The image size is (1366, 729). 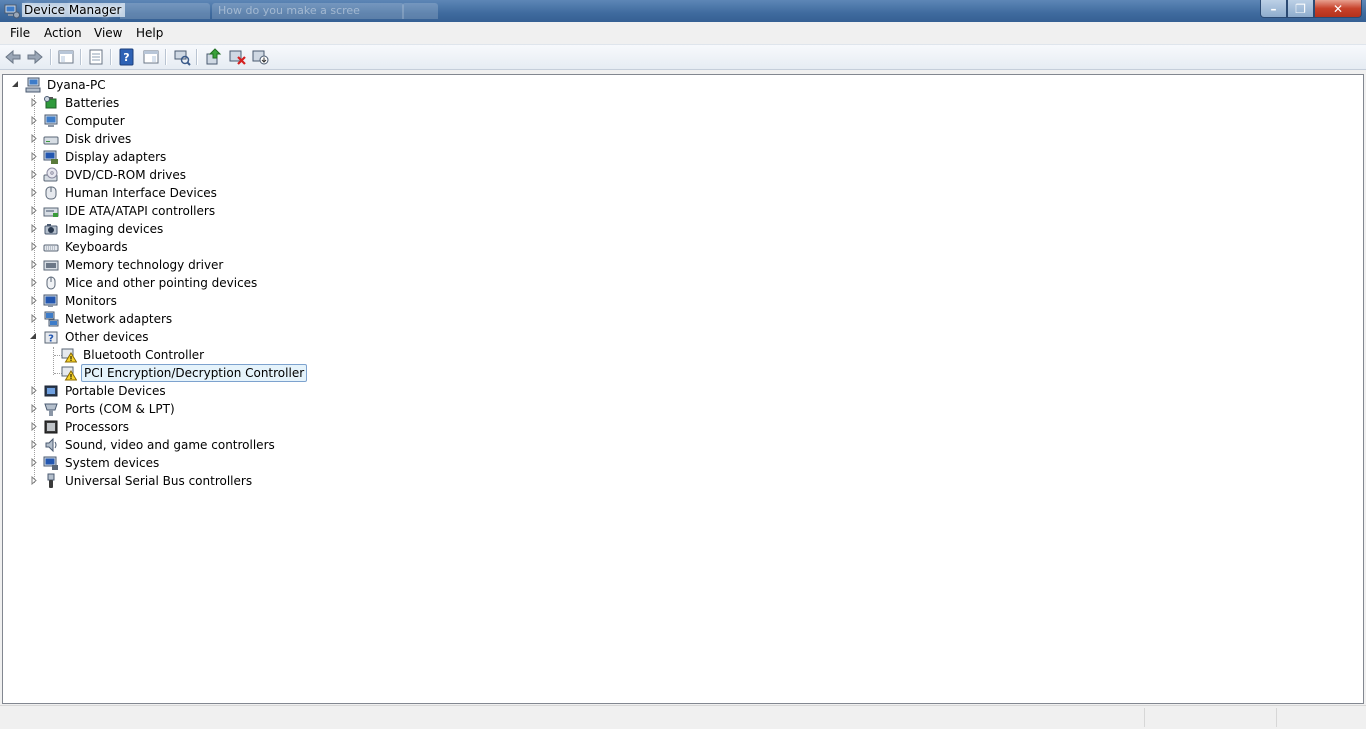 What do you see at coordinates (108, 33) in the screenshot?
I see `menu-view: View` at bounding box center [108, 33].